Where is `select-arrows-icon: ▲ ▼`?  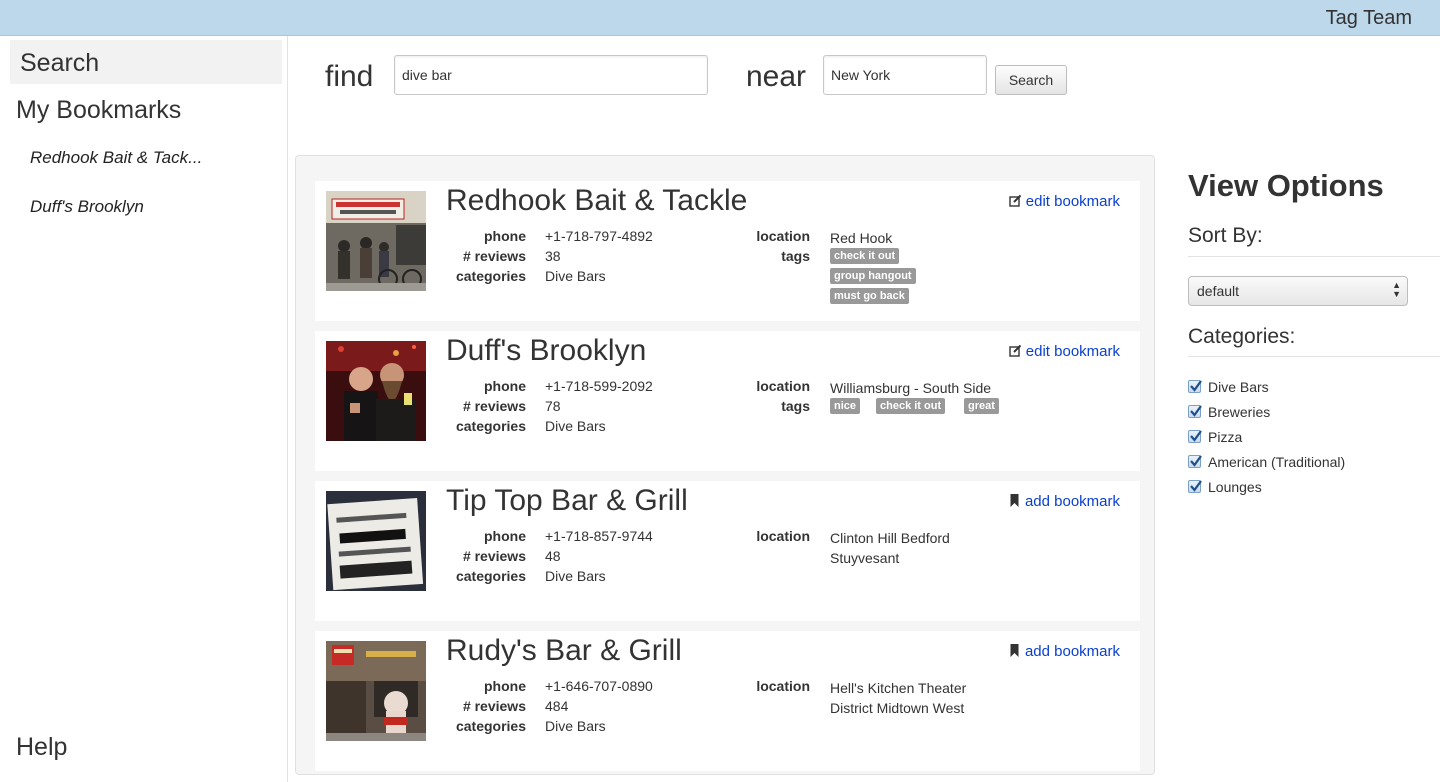 select-arrows-icon: ▲ ▼ is located at coordinates (1396, 289).